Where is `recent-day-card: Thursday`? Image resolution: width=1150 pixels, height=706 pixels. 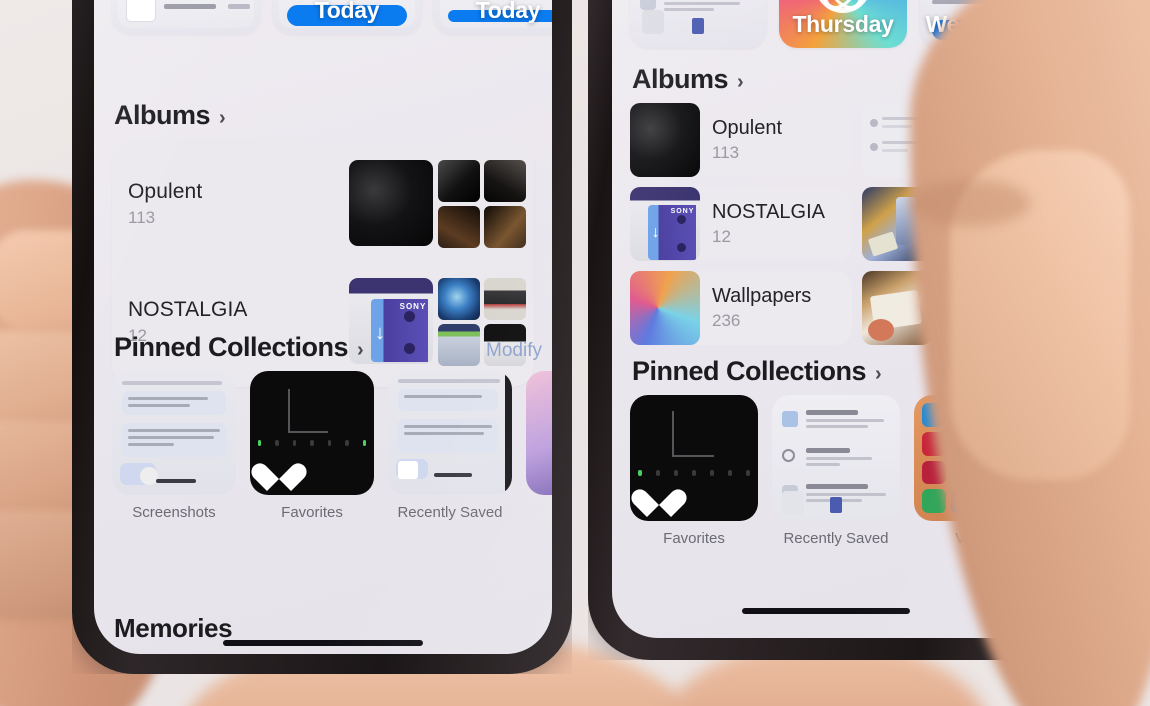 recent-day-card: Thursday is located at coordinates (843, 24).